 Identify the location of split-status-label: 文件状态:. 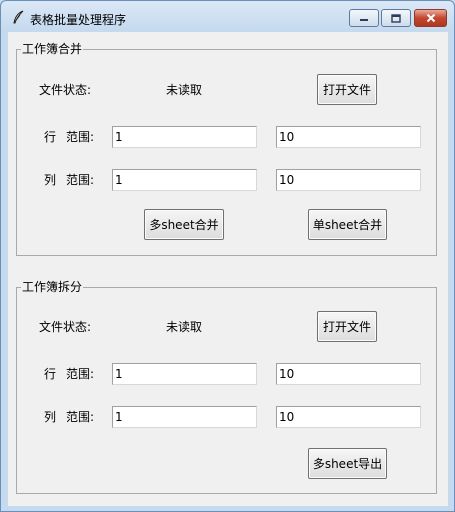
(65, 327).